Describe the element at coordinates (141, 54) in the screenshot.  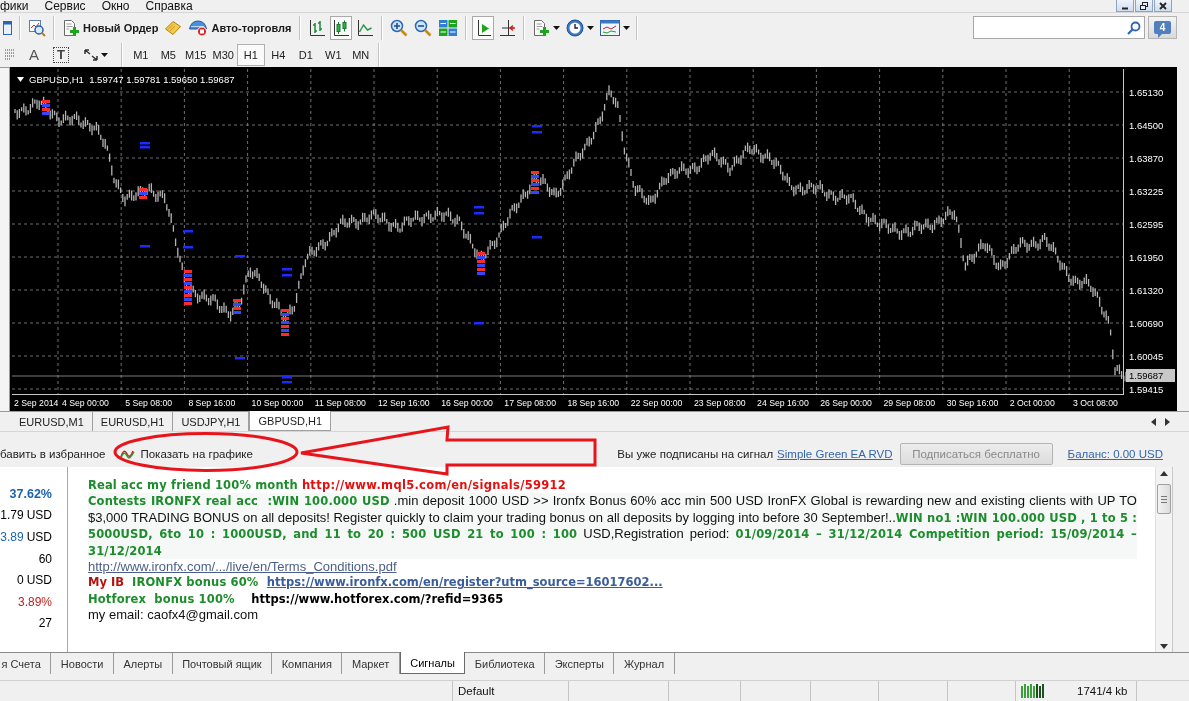
I see `timeframe-button: M1` at that location.